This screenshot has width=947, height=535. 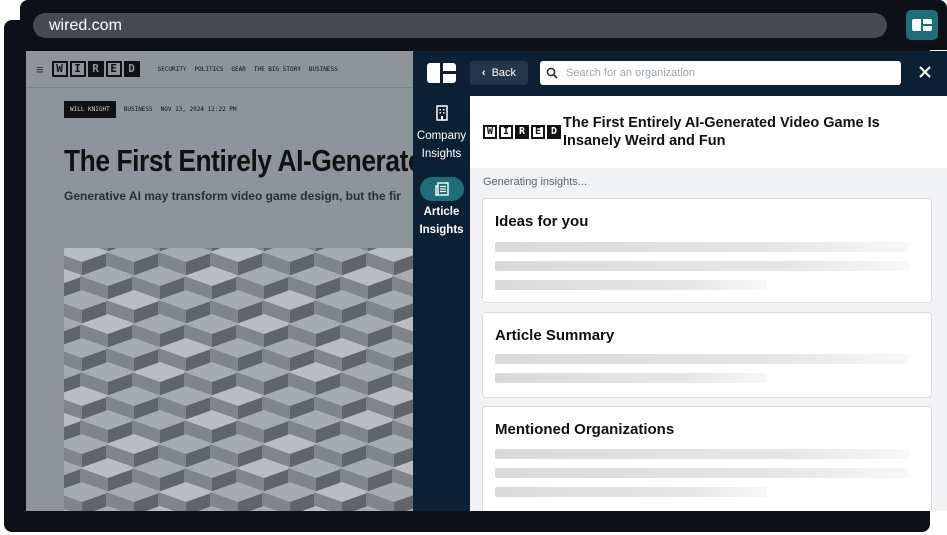 I want to click on sidebar-item-article-insights: Article Insights, so click(x=441, y=208).